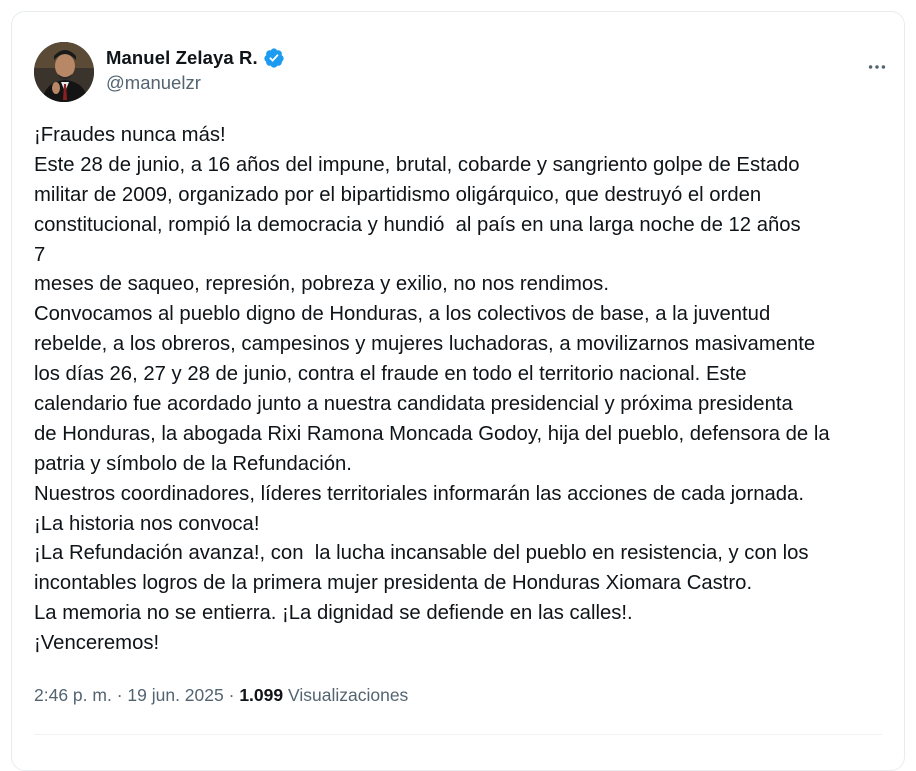 This screenshot has height=771, width=916. Describe the element at coordinates (147, 523) in the screenshot. I see `tweet-text-line: ¡La historia nos convoca!` at that location.